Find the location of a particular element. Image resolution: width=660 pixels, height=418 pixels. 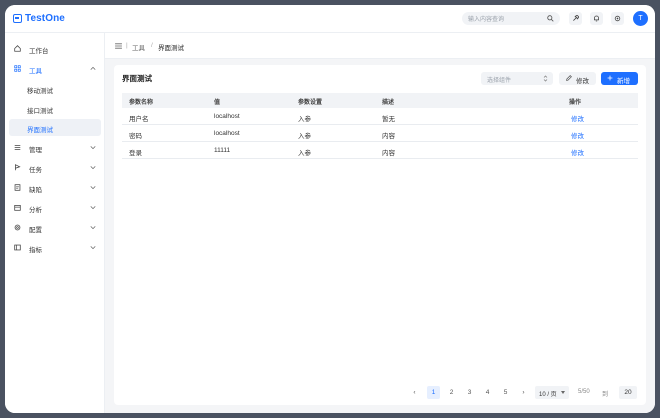

page-button: 4 is located at coordinates (487, 392).